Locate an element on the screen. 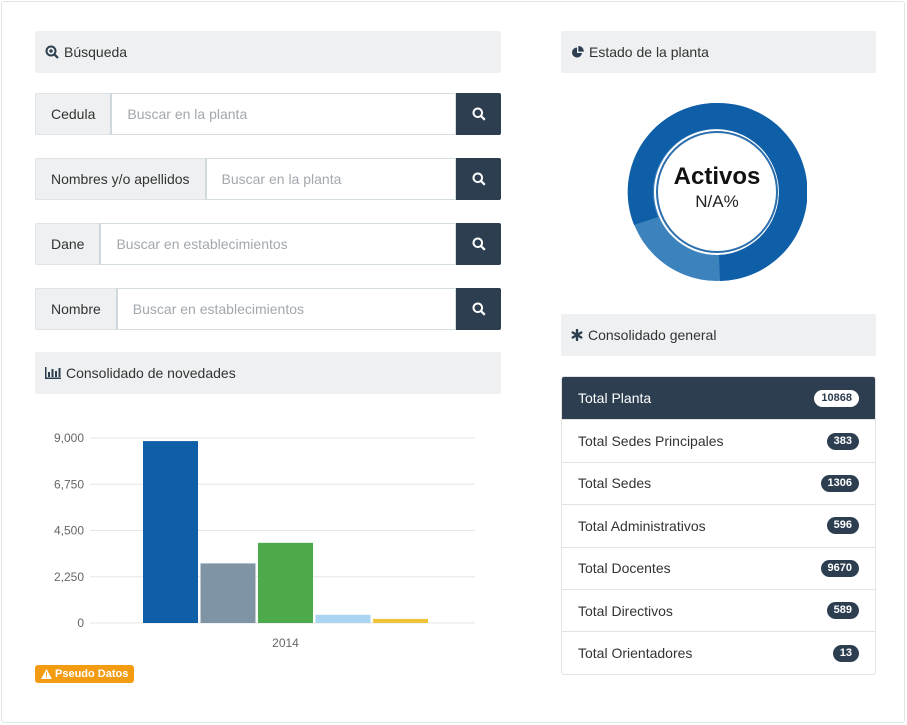 This screenshot has height=725, width=907. list-item-sedes-principales: Total Sedes Principales 383 is located at coordinates (718, 440).